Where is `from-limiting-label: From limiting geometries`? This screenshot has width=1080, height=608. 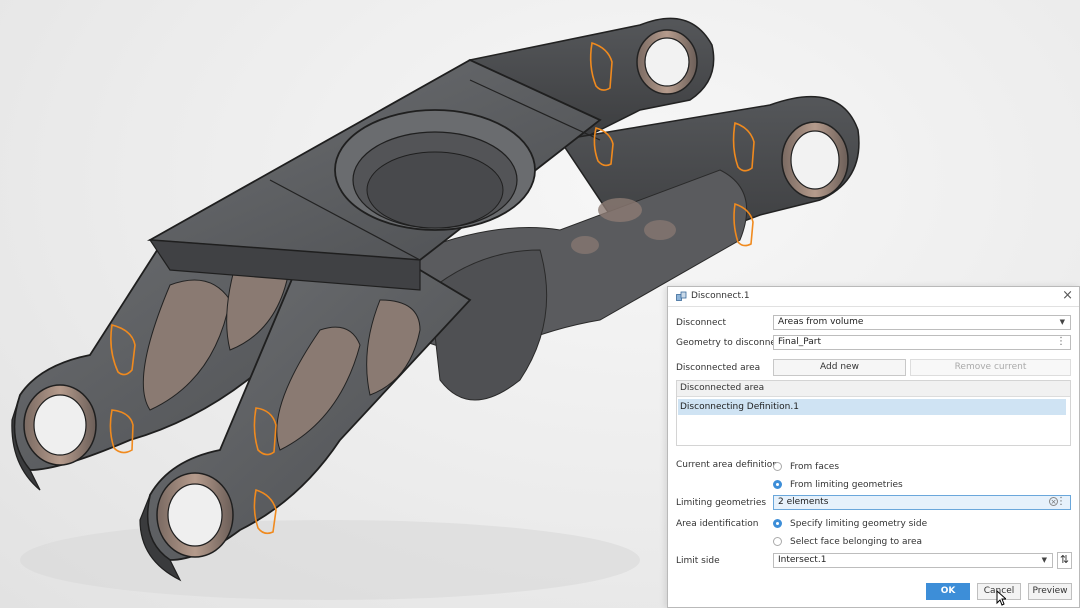 from-limiting-label: From limiting geometries is located at coordinates (846, 485).